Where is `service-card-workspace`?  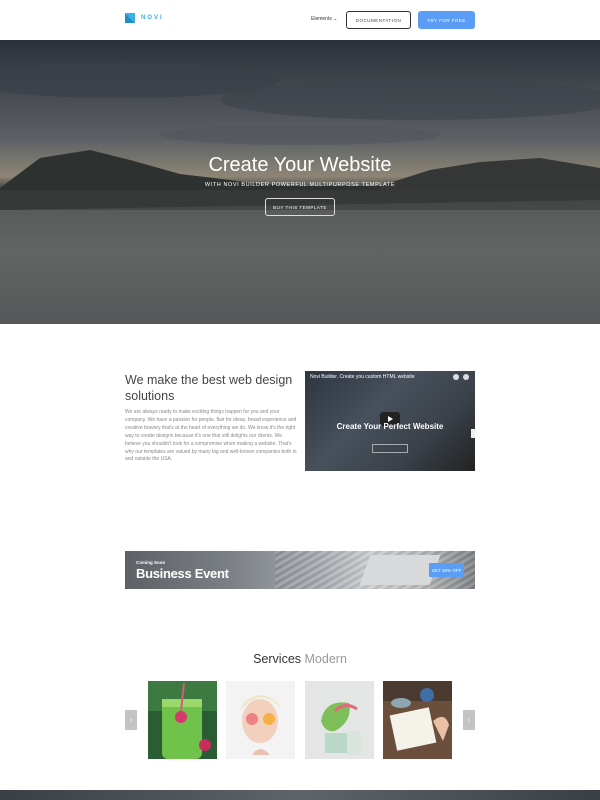
service-card-workspace is located at coordinates (417, 720).